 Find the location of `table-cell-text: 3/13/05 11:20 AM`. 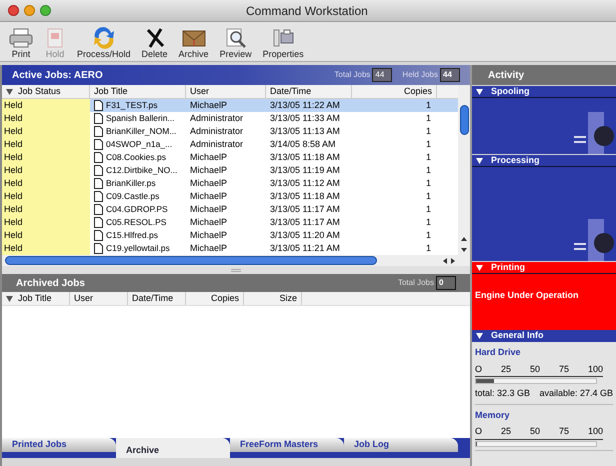

table-cell-text: 3/13/05 11:20 AM is located at coordinates (305, 235).